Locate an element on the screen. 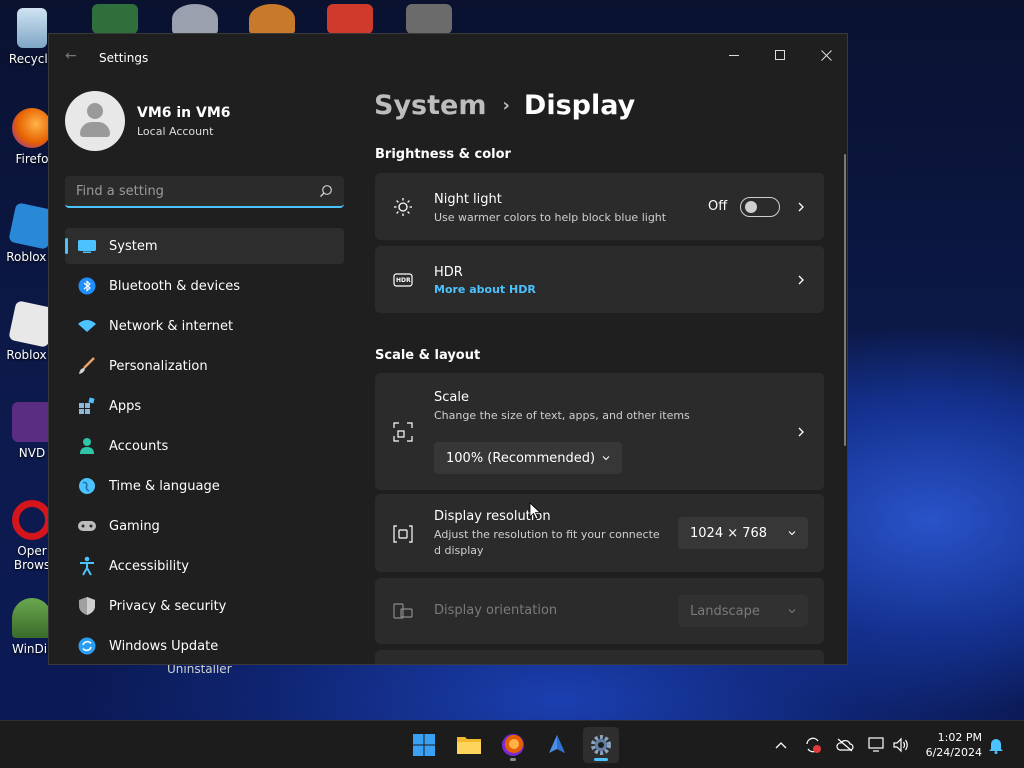 The width and height of the screenshot is (1024, 768). sidebar-item-accessibility: Accessibility is located at coordinates (204, 566).